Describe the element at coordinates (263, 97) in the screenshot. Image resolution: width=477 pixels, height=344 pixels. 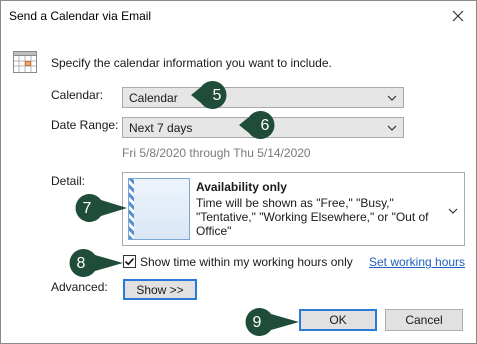
I see `calendar-dropdown: Calendar` at that location.